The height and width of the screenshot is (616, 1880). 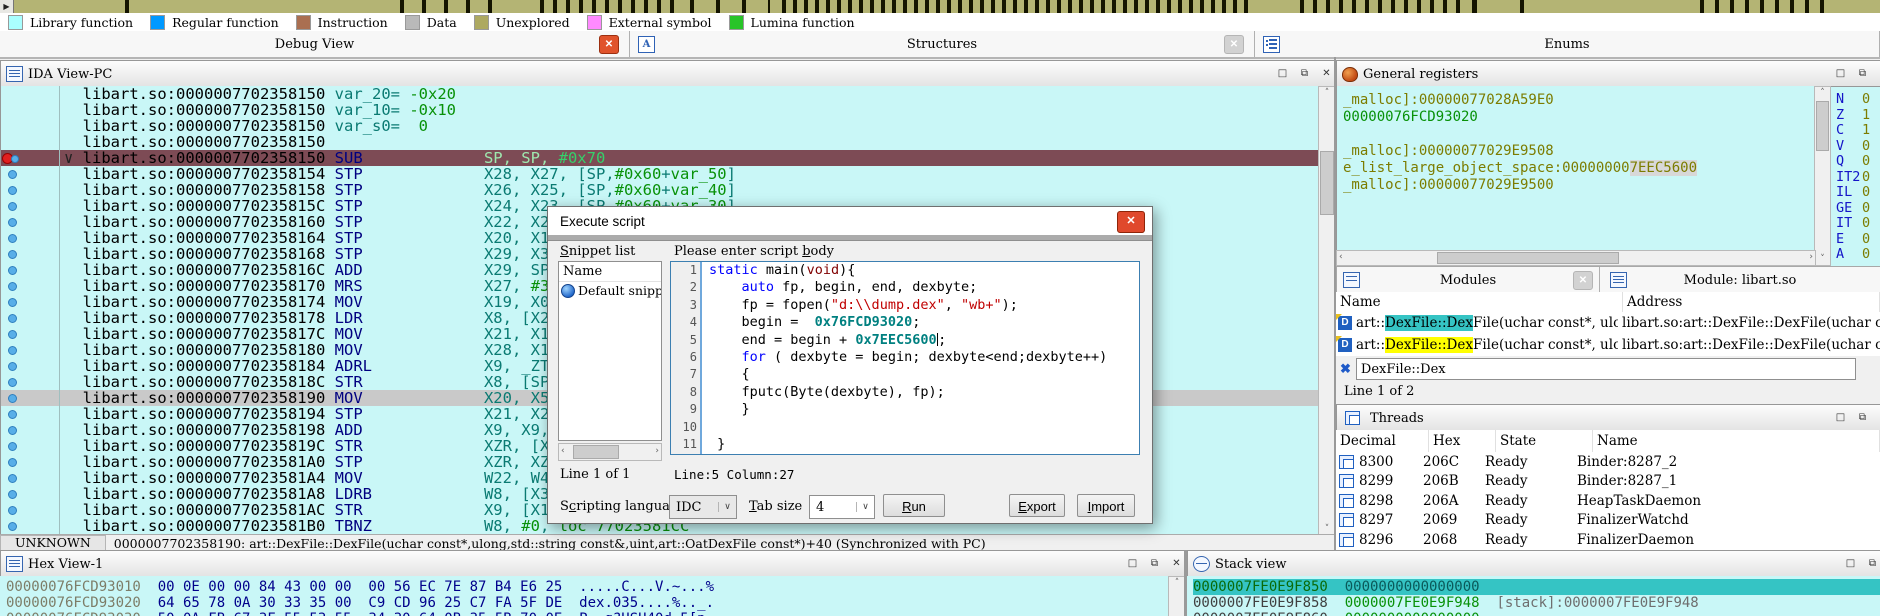 I want to click on thread-row: 8299 206B Ready Binder:8287_1, so click(x=1608, y=481).